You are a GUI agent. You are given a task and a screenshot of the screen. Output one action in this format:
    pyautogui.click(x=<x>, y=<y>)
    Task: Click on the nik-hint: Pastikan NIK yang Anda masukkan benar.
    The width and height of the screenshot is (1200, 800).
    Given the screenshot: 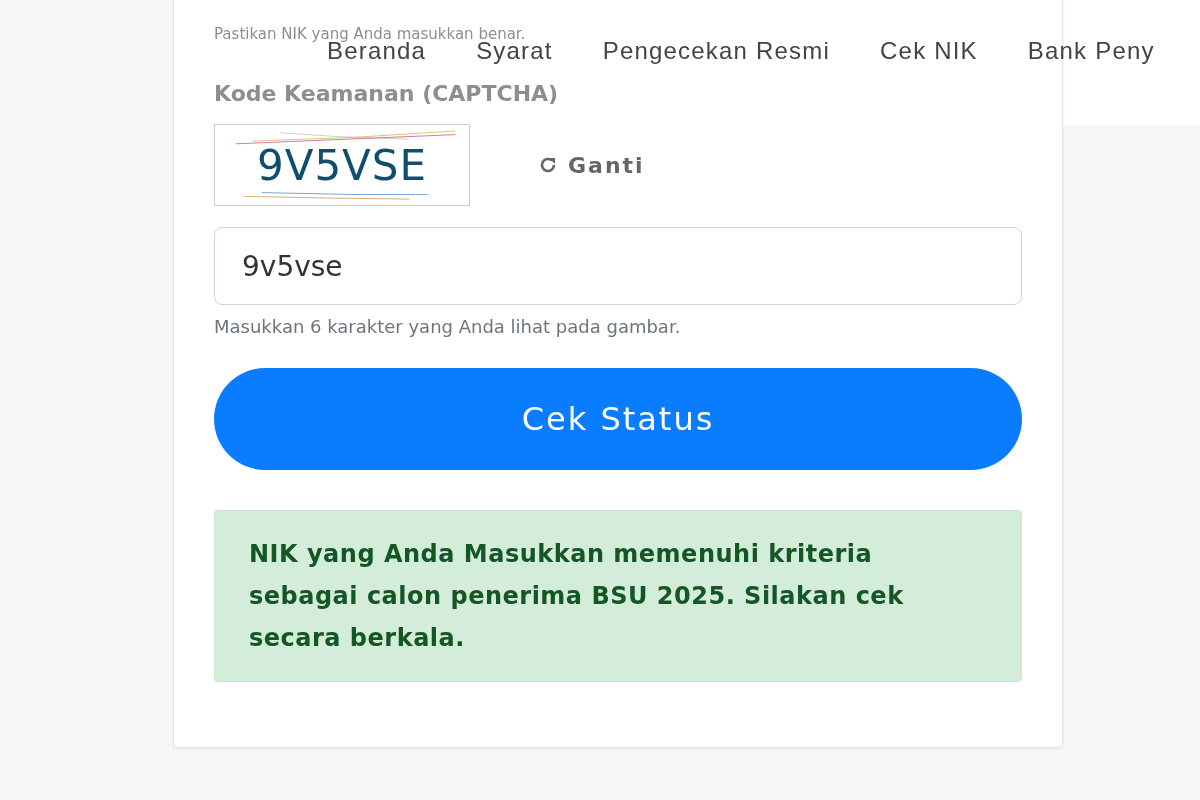 What is the action you would take?
    pyautogui.click(x=370, y=34)
    